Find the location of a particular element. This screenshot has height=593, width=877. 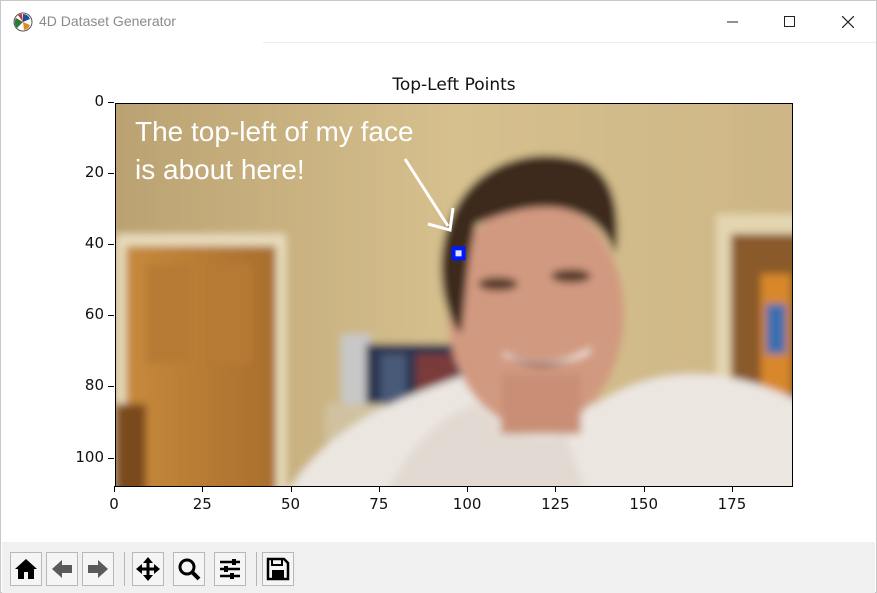

y-tick-label: 40 is located at coordinates (94, 243).